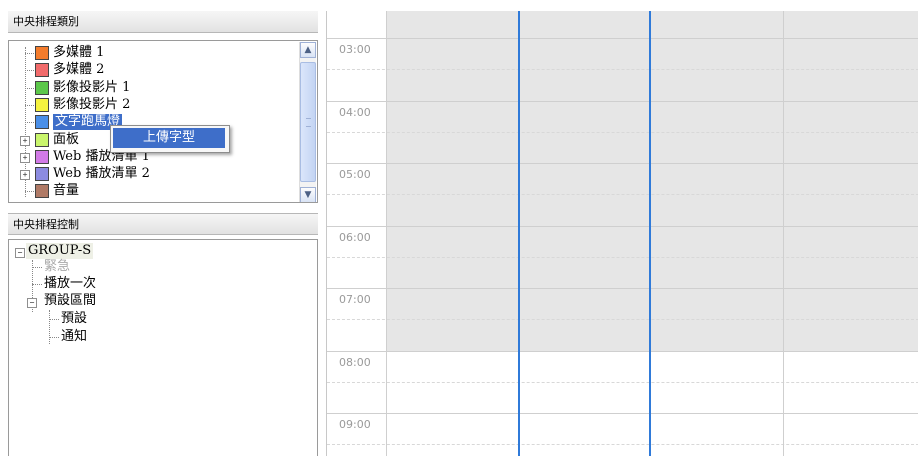 The image size is (918, 476). Describe the element at coordinates (101, 174) in the screenshot. I see `category-item-label: Web 播放清單 2` at that location.